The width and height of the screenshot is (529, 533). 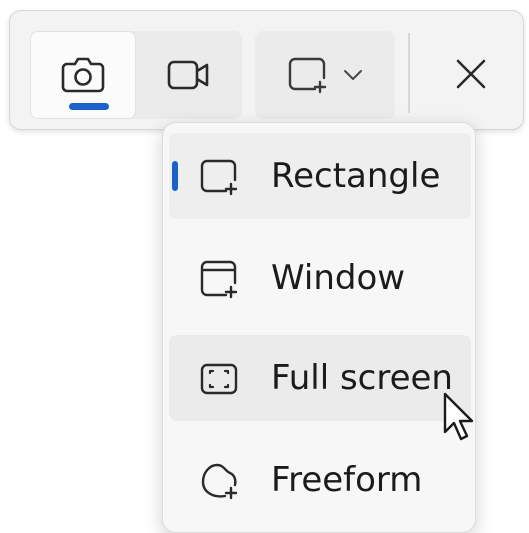 What do you see at coordinates (362, 378) in the screenshot?
I see `menu-item-label: Full screen` at bounding box center [362, 378].